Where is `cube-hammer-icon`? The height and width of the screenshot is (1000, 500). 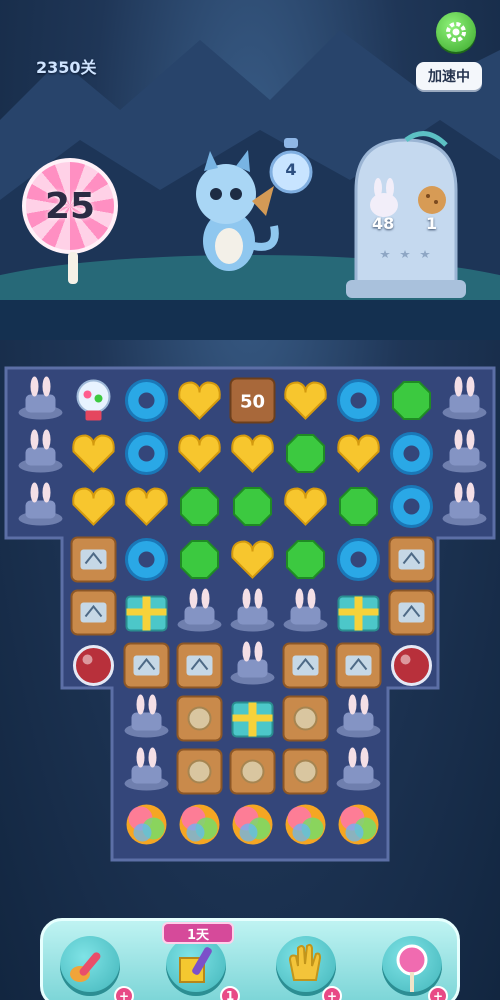 cube-hammer-icon is located at coordinates (195, 965).